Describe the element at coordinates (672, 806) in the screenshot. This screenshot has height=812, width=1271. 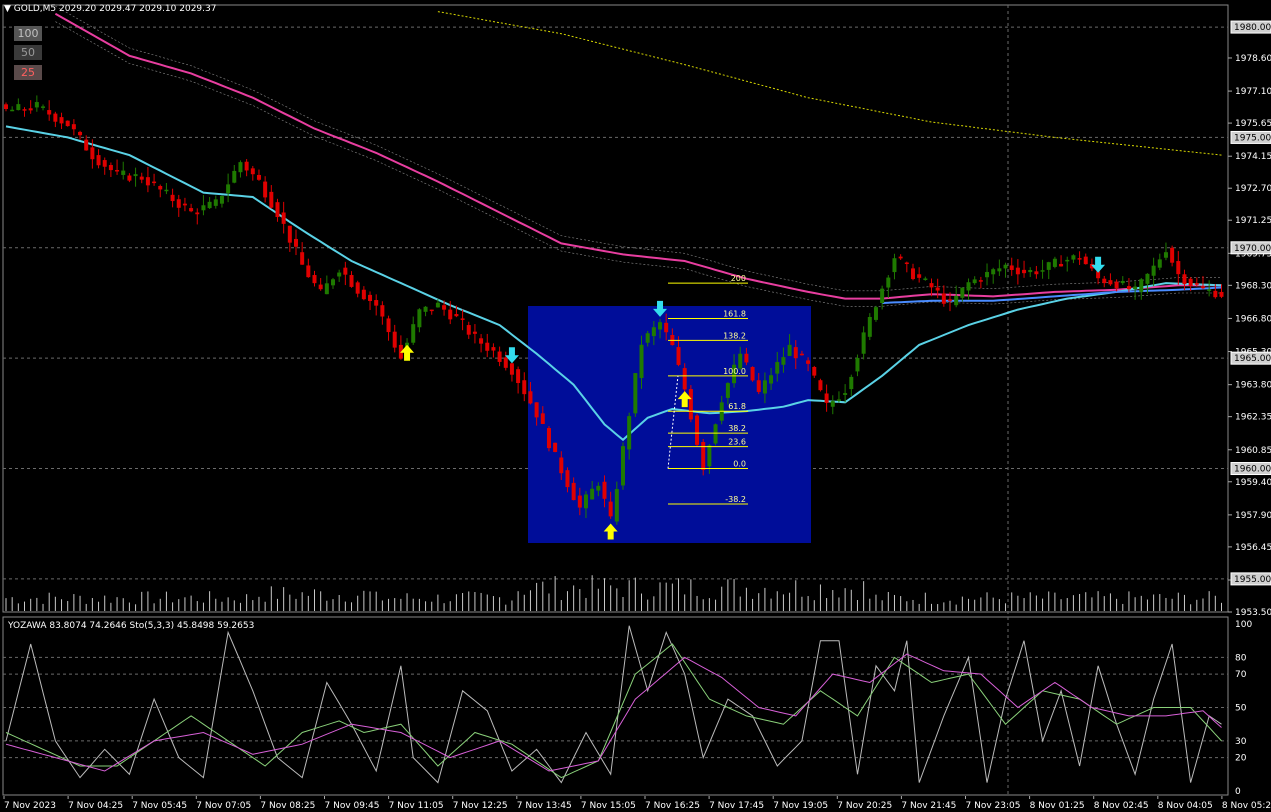
I see `time-axis-label: 7 Nov 16:25` at that location.